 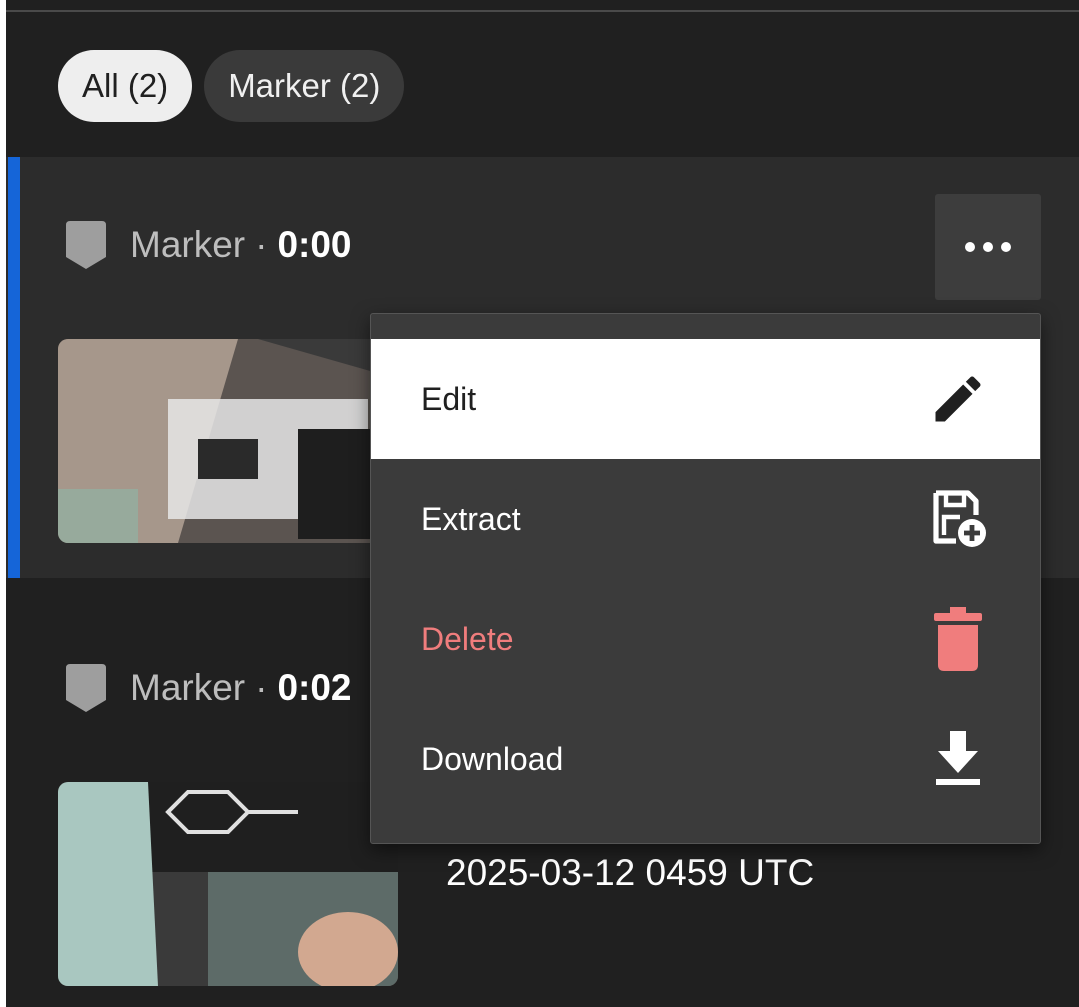 I want to click on divider, so click(x=542, y=11).